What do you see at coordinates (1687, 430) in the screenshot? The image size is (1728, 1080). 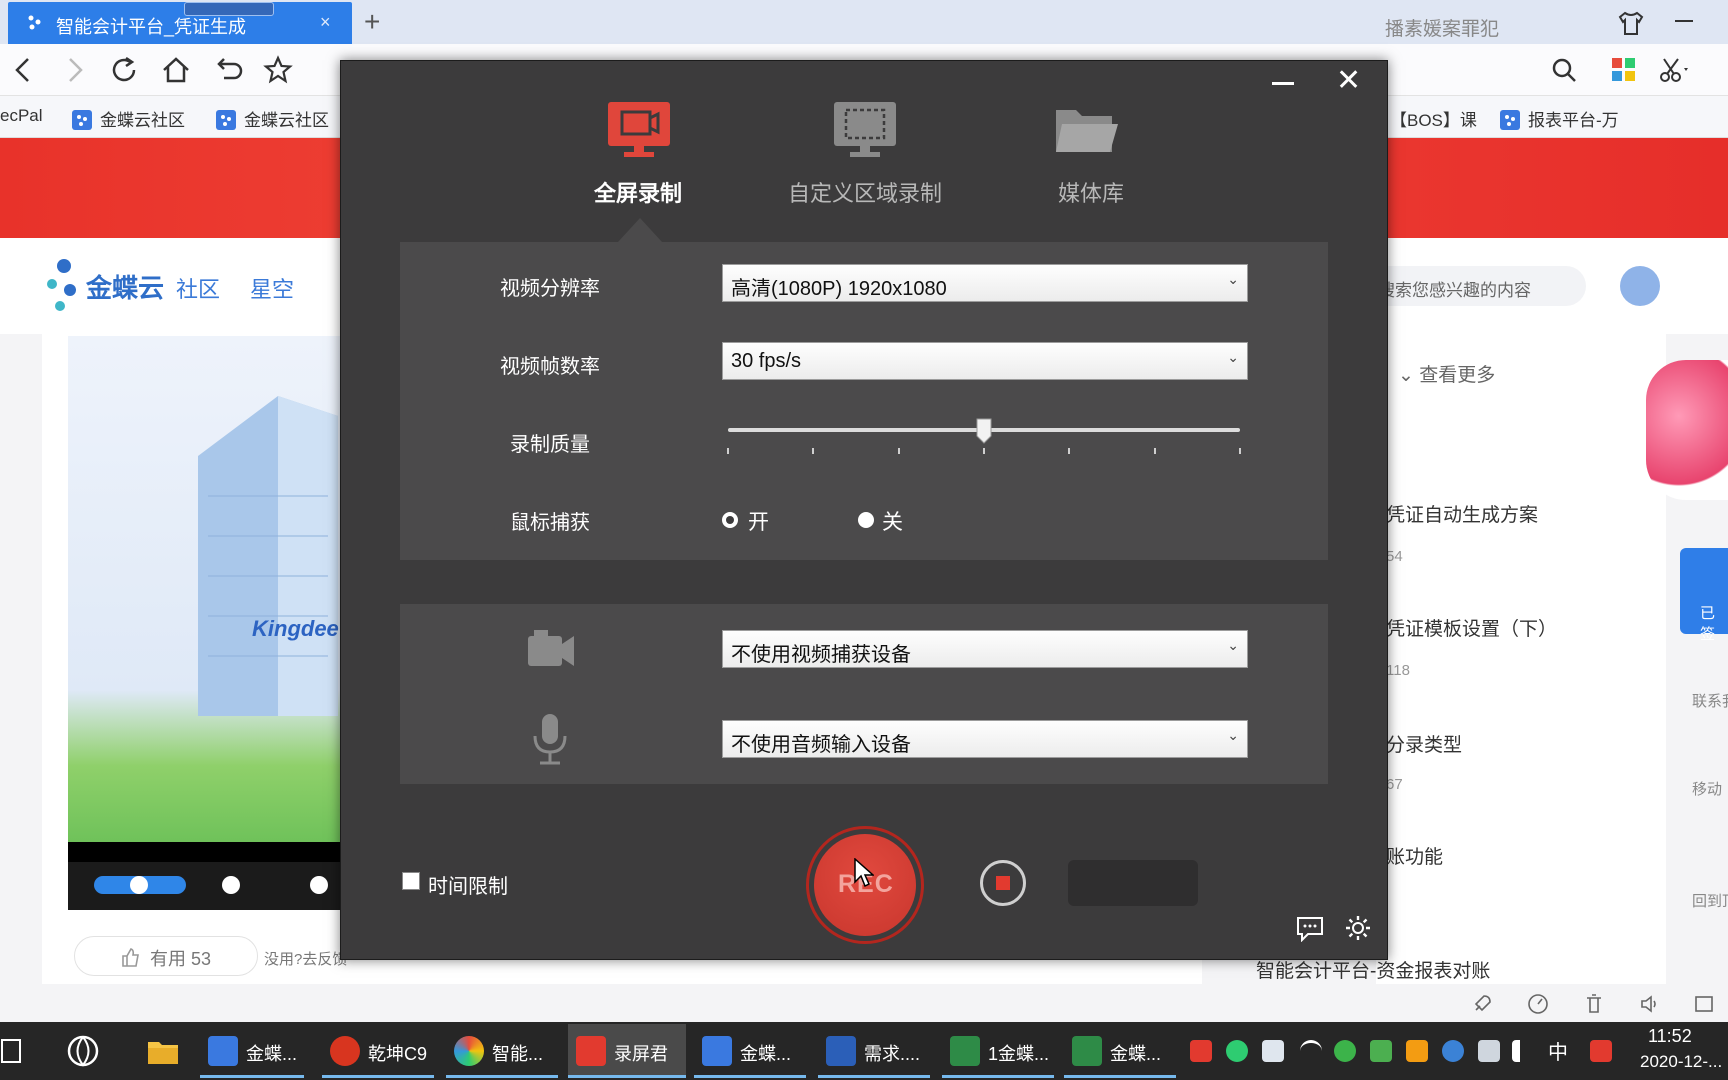 I see `promo-badge` at bounding box center [1687, 430].